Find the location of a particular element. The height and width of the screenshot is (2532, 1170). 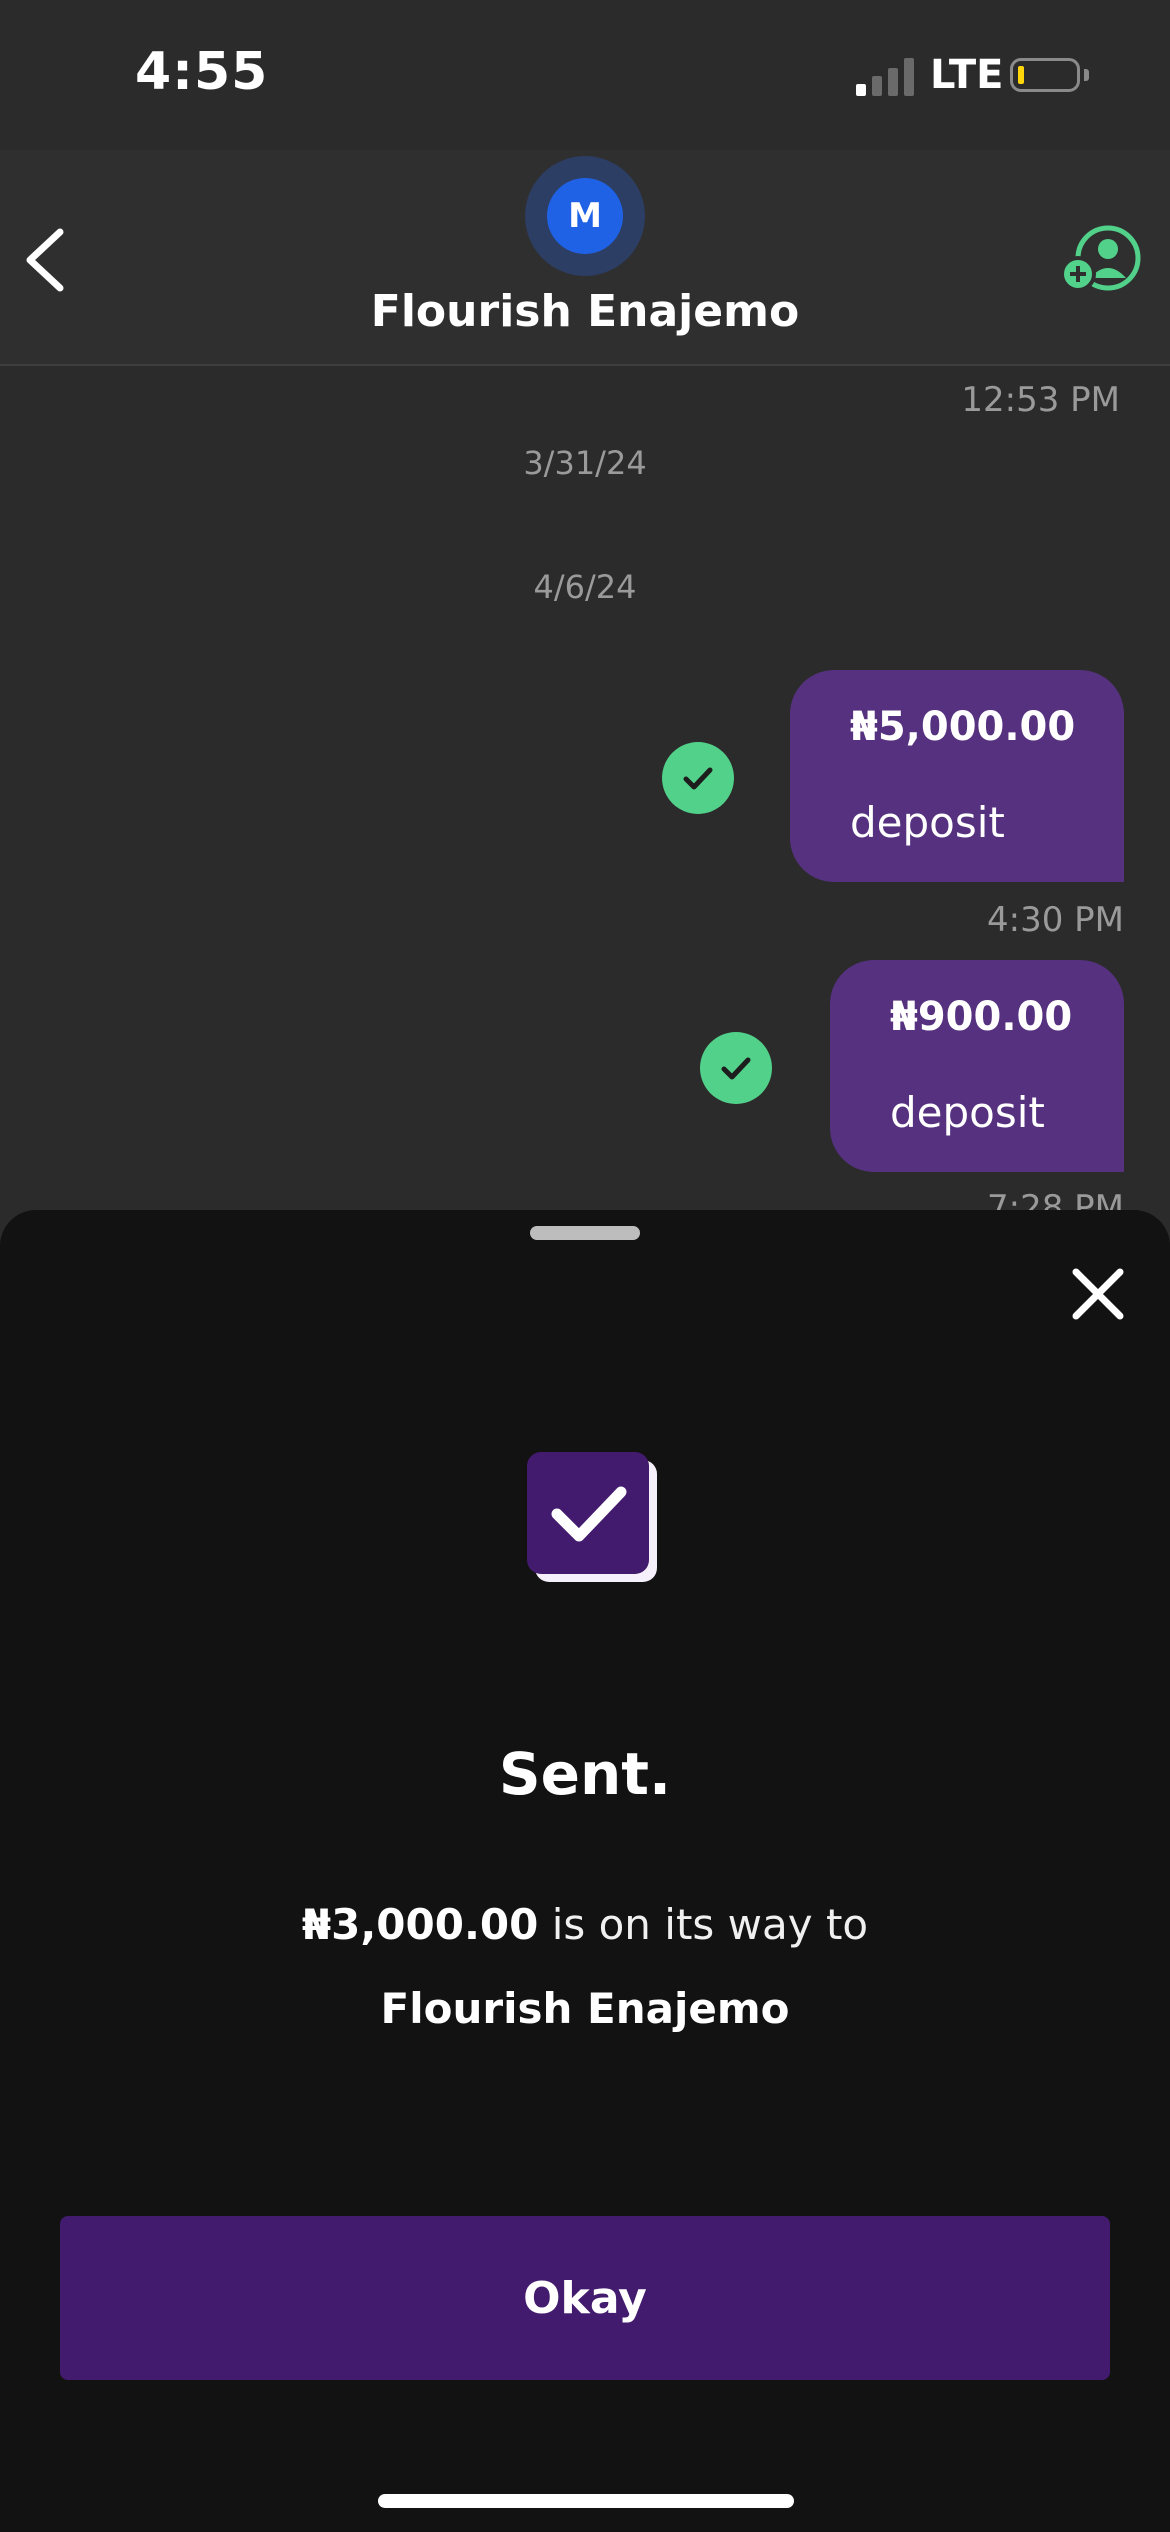

battery-tip is located at coordinates (1086, 75).